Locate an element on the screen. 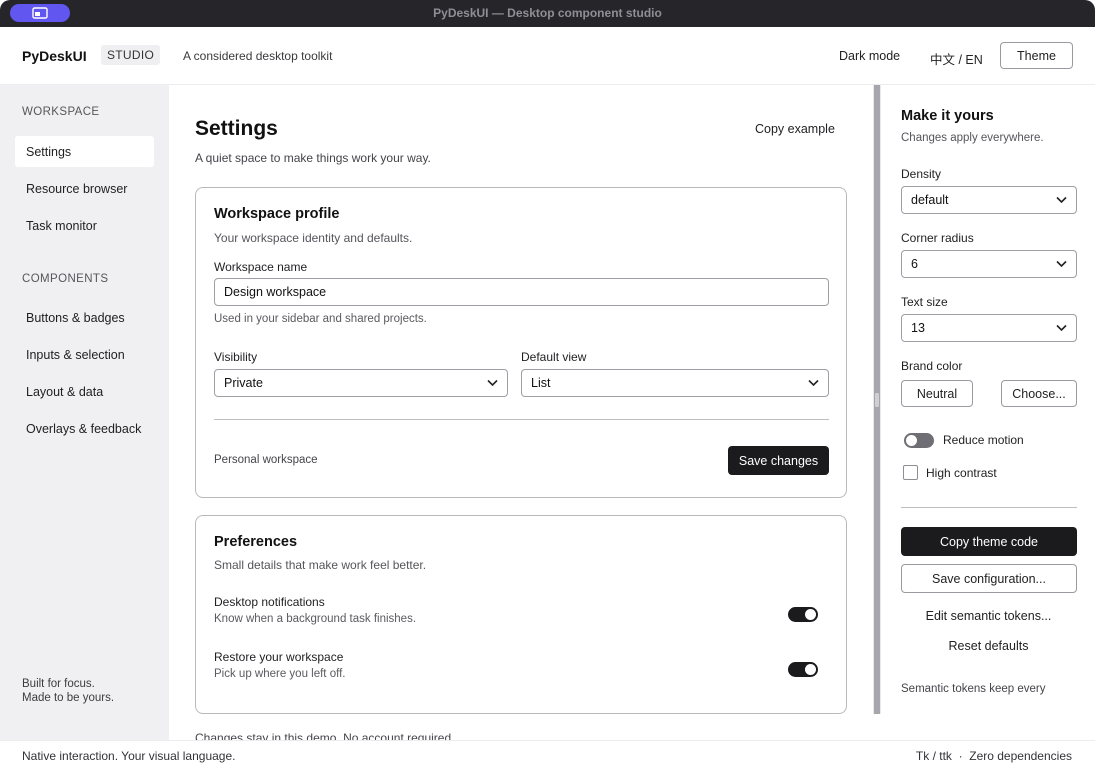 The width and height of the screenshot is (1095, 768). panel-divider is located at coordinates (989, 507).